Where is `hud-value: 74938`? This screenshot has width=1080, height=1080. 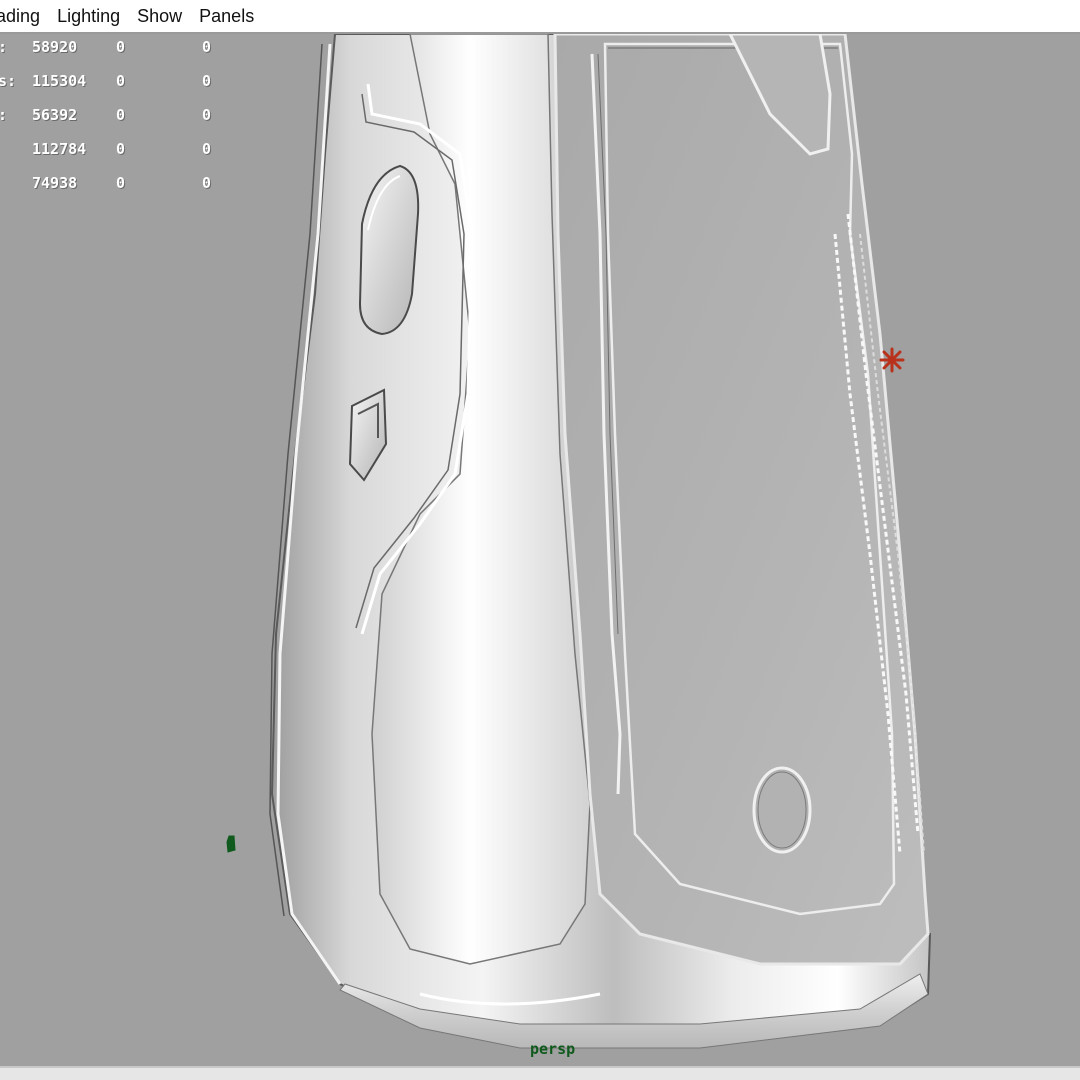 hud-value: 74938 is located at coordinates (55, 183).